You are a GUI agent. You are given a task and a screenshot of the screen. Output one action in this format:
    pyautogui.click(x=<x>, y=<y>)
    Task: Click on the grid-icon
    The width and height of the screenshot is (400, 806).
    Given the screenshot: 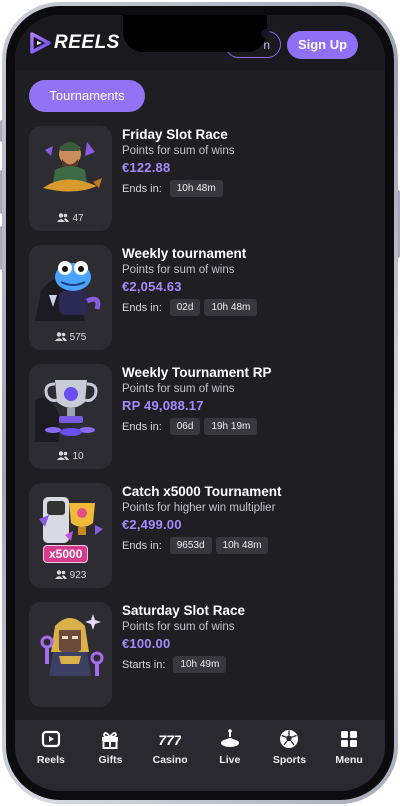 What is the action you would take?
    pyautogui.click(x=349, y=739)
    